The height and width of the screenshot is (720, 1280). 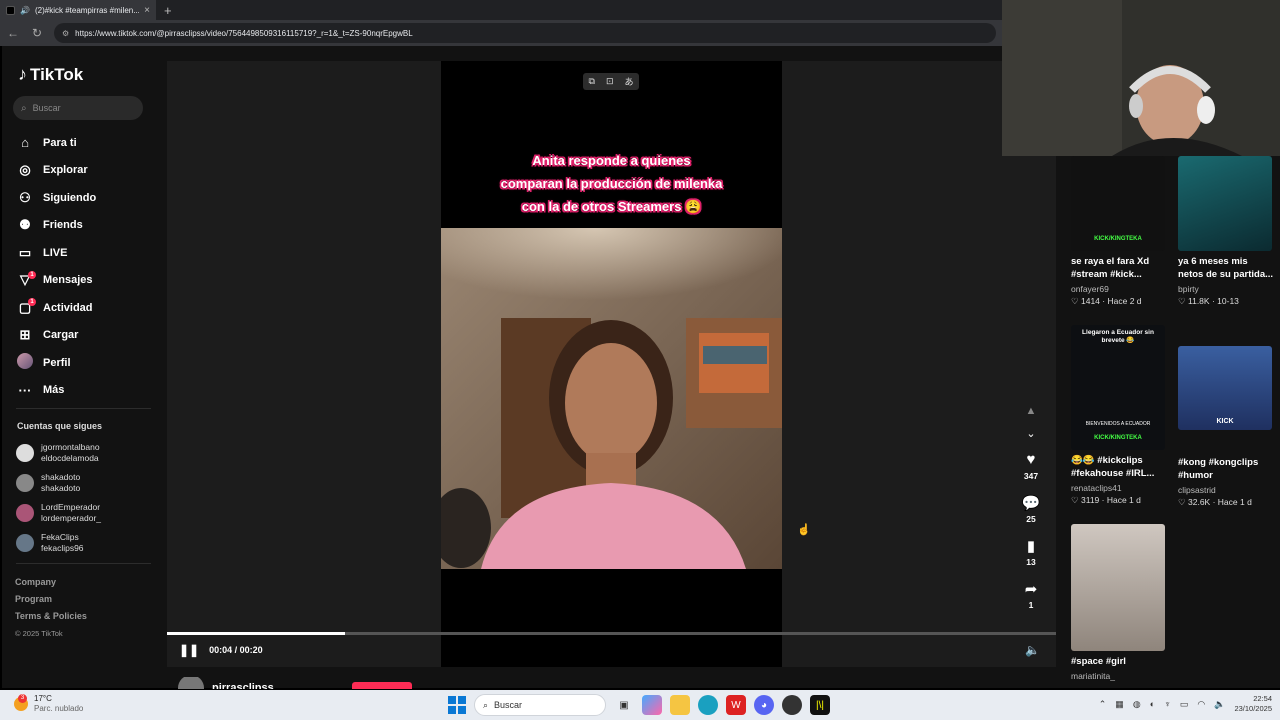 I want to click on picture-in-picture-icon: ⧉, so click(x=592, y=81).